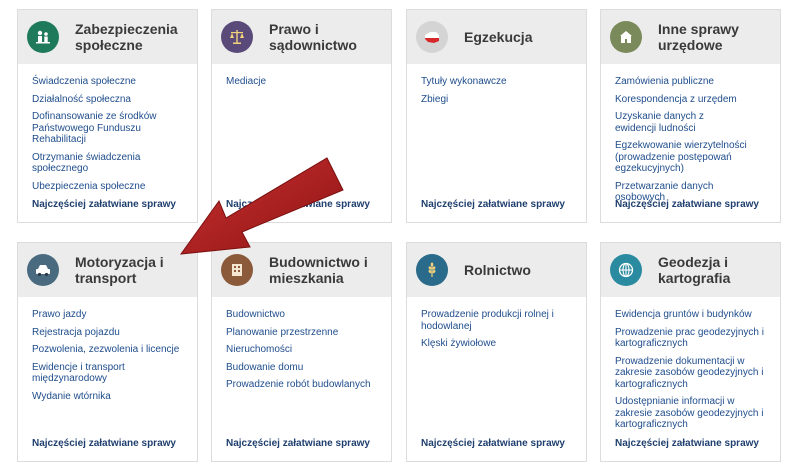  What do you see at coordinates (237, 270) in the screenshot?
I see `apartment-building-icon` at bounding box center [237, 270].